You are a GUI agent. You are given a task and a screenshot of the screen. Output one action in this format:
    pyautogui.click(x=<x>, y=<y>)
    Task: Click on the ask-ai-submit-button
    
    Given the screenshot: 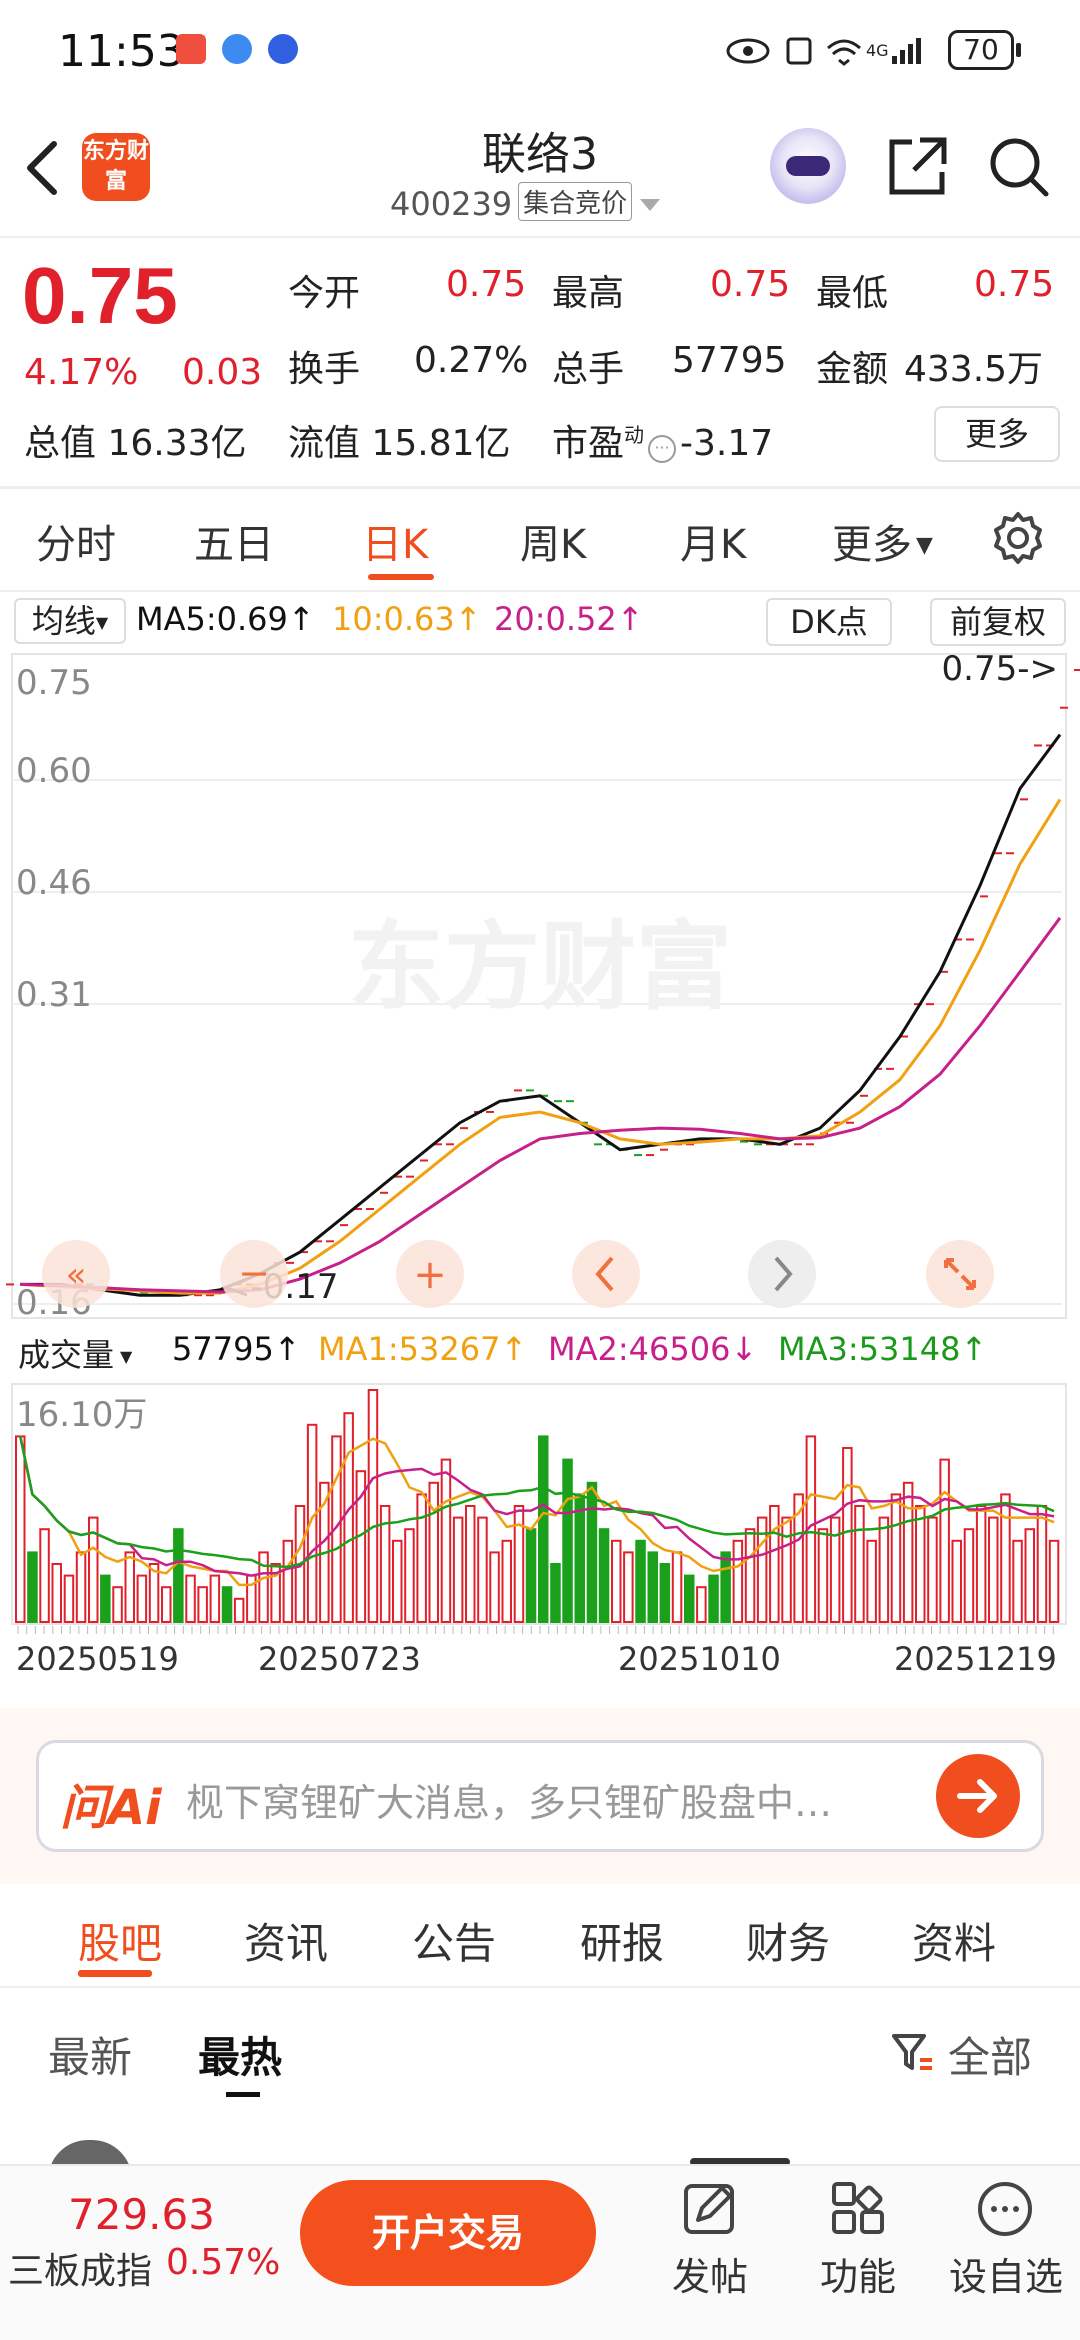 What is the action you would take?
    pyautogui.click(x=978, y=1796)
    